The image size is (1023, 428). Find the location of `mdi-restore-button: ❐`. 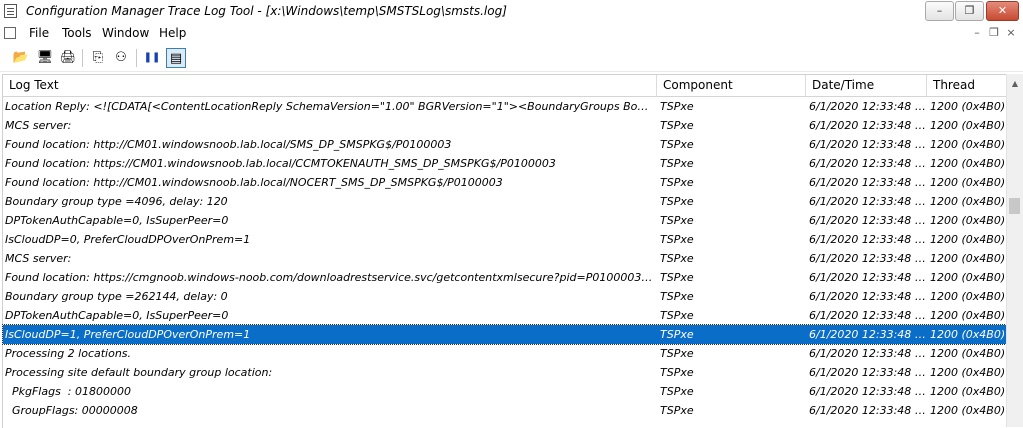

mdi-restore-button: ❐ is located at coordinates (994, 32).